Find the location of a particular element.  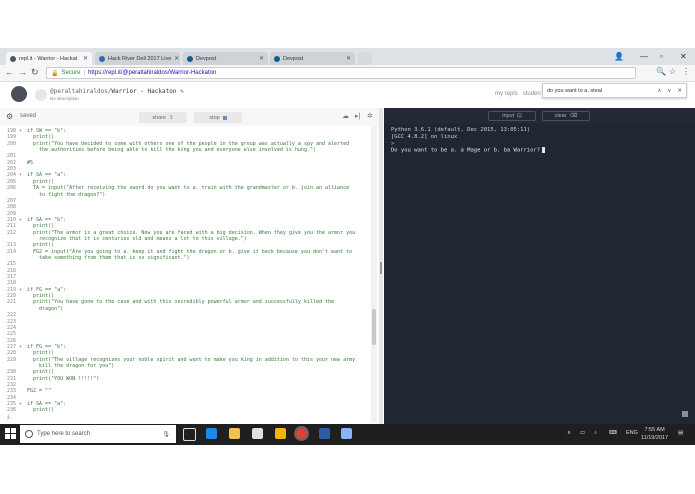

chrome-icon is located at coordinates (301, 433).